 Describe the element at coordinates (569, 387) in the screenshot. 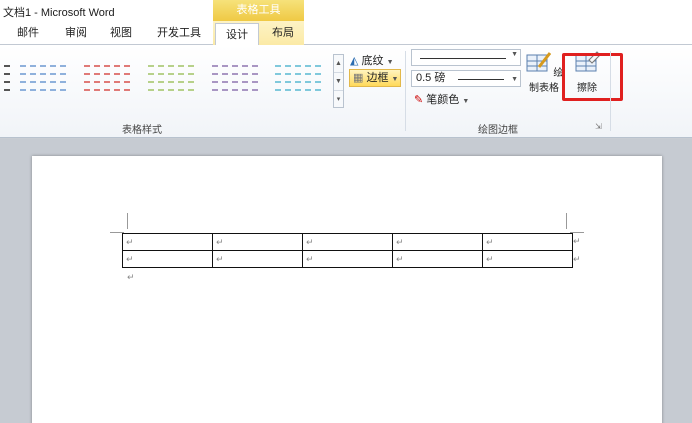

I see `watermark-url: zhinan.sogou.com` at that location.